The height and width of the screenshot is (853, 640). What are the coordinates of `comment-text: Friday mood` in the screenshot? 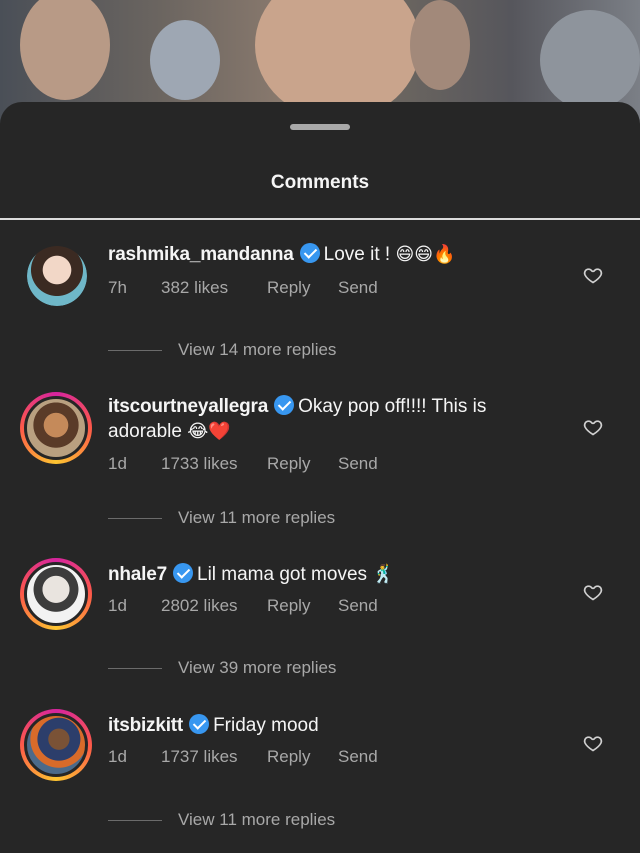 It's located at (266, 725).